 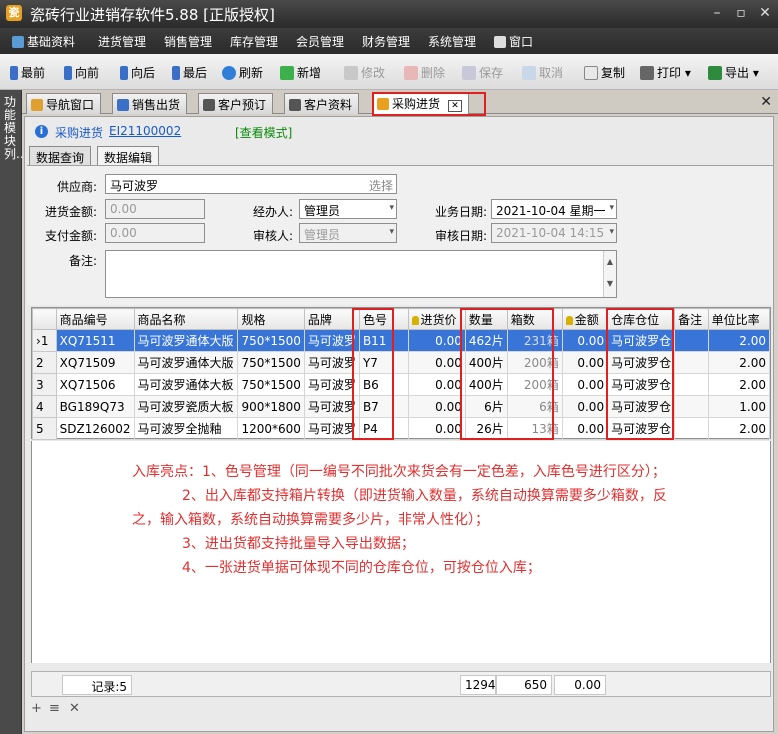 I want to click on col-header-spec: 规格, so click(x=271, y=319).